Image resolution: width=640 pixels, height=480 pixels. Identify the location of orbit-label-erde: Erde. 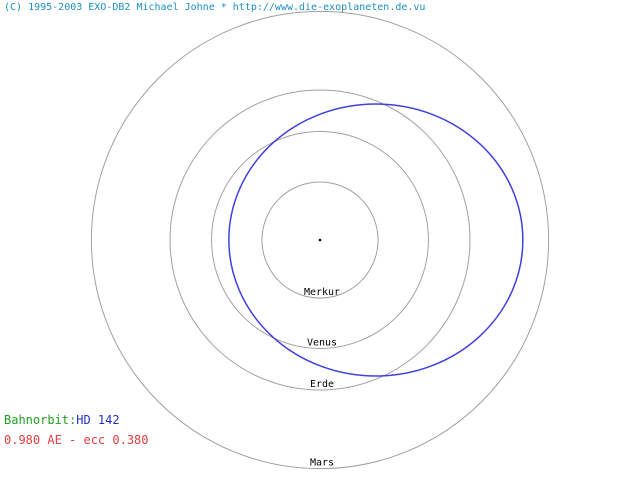
(322, 384).